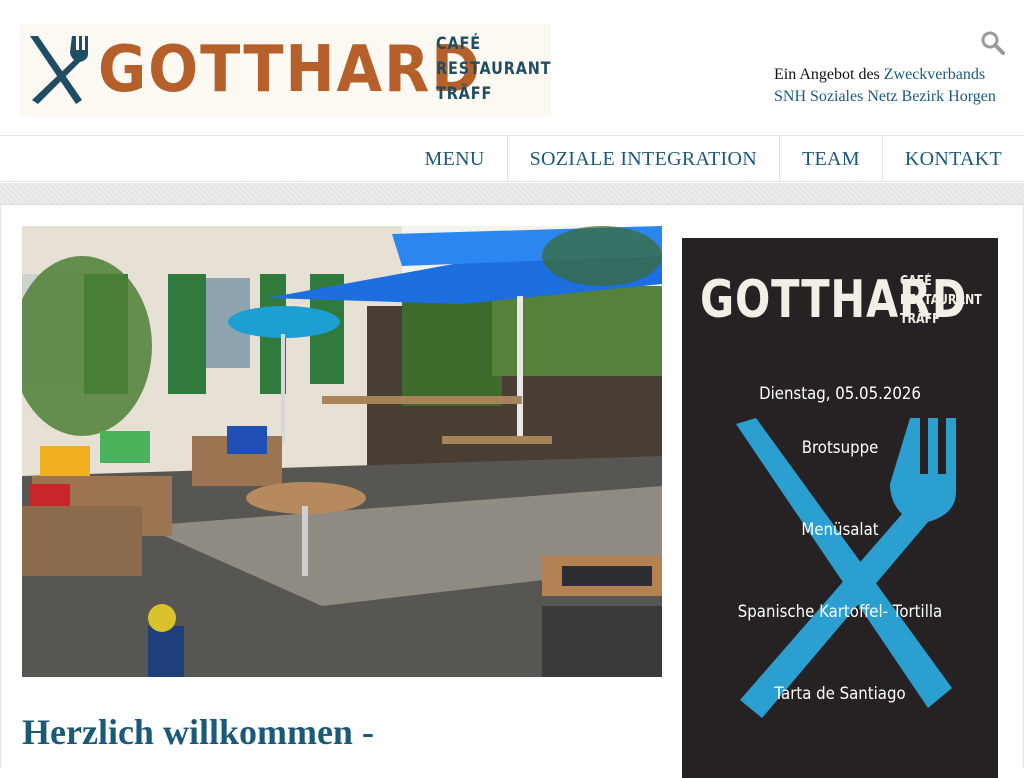 This screenshot has width=1024, height=778. I want to click on poster-dish: Brotsuppe, so click(840, 448).